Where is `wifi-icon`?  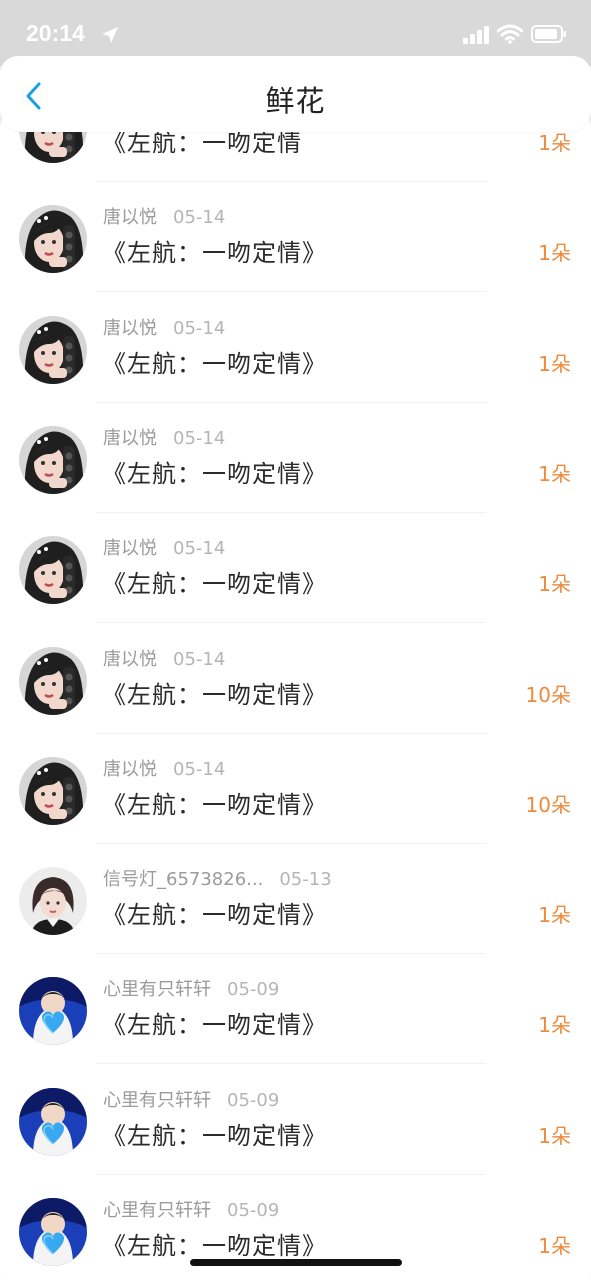 wifi-icon is located at coordinates (510, 34).